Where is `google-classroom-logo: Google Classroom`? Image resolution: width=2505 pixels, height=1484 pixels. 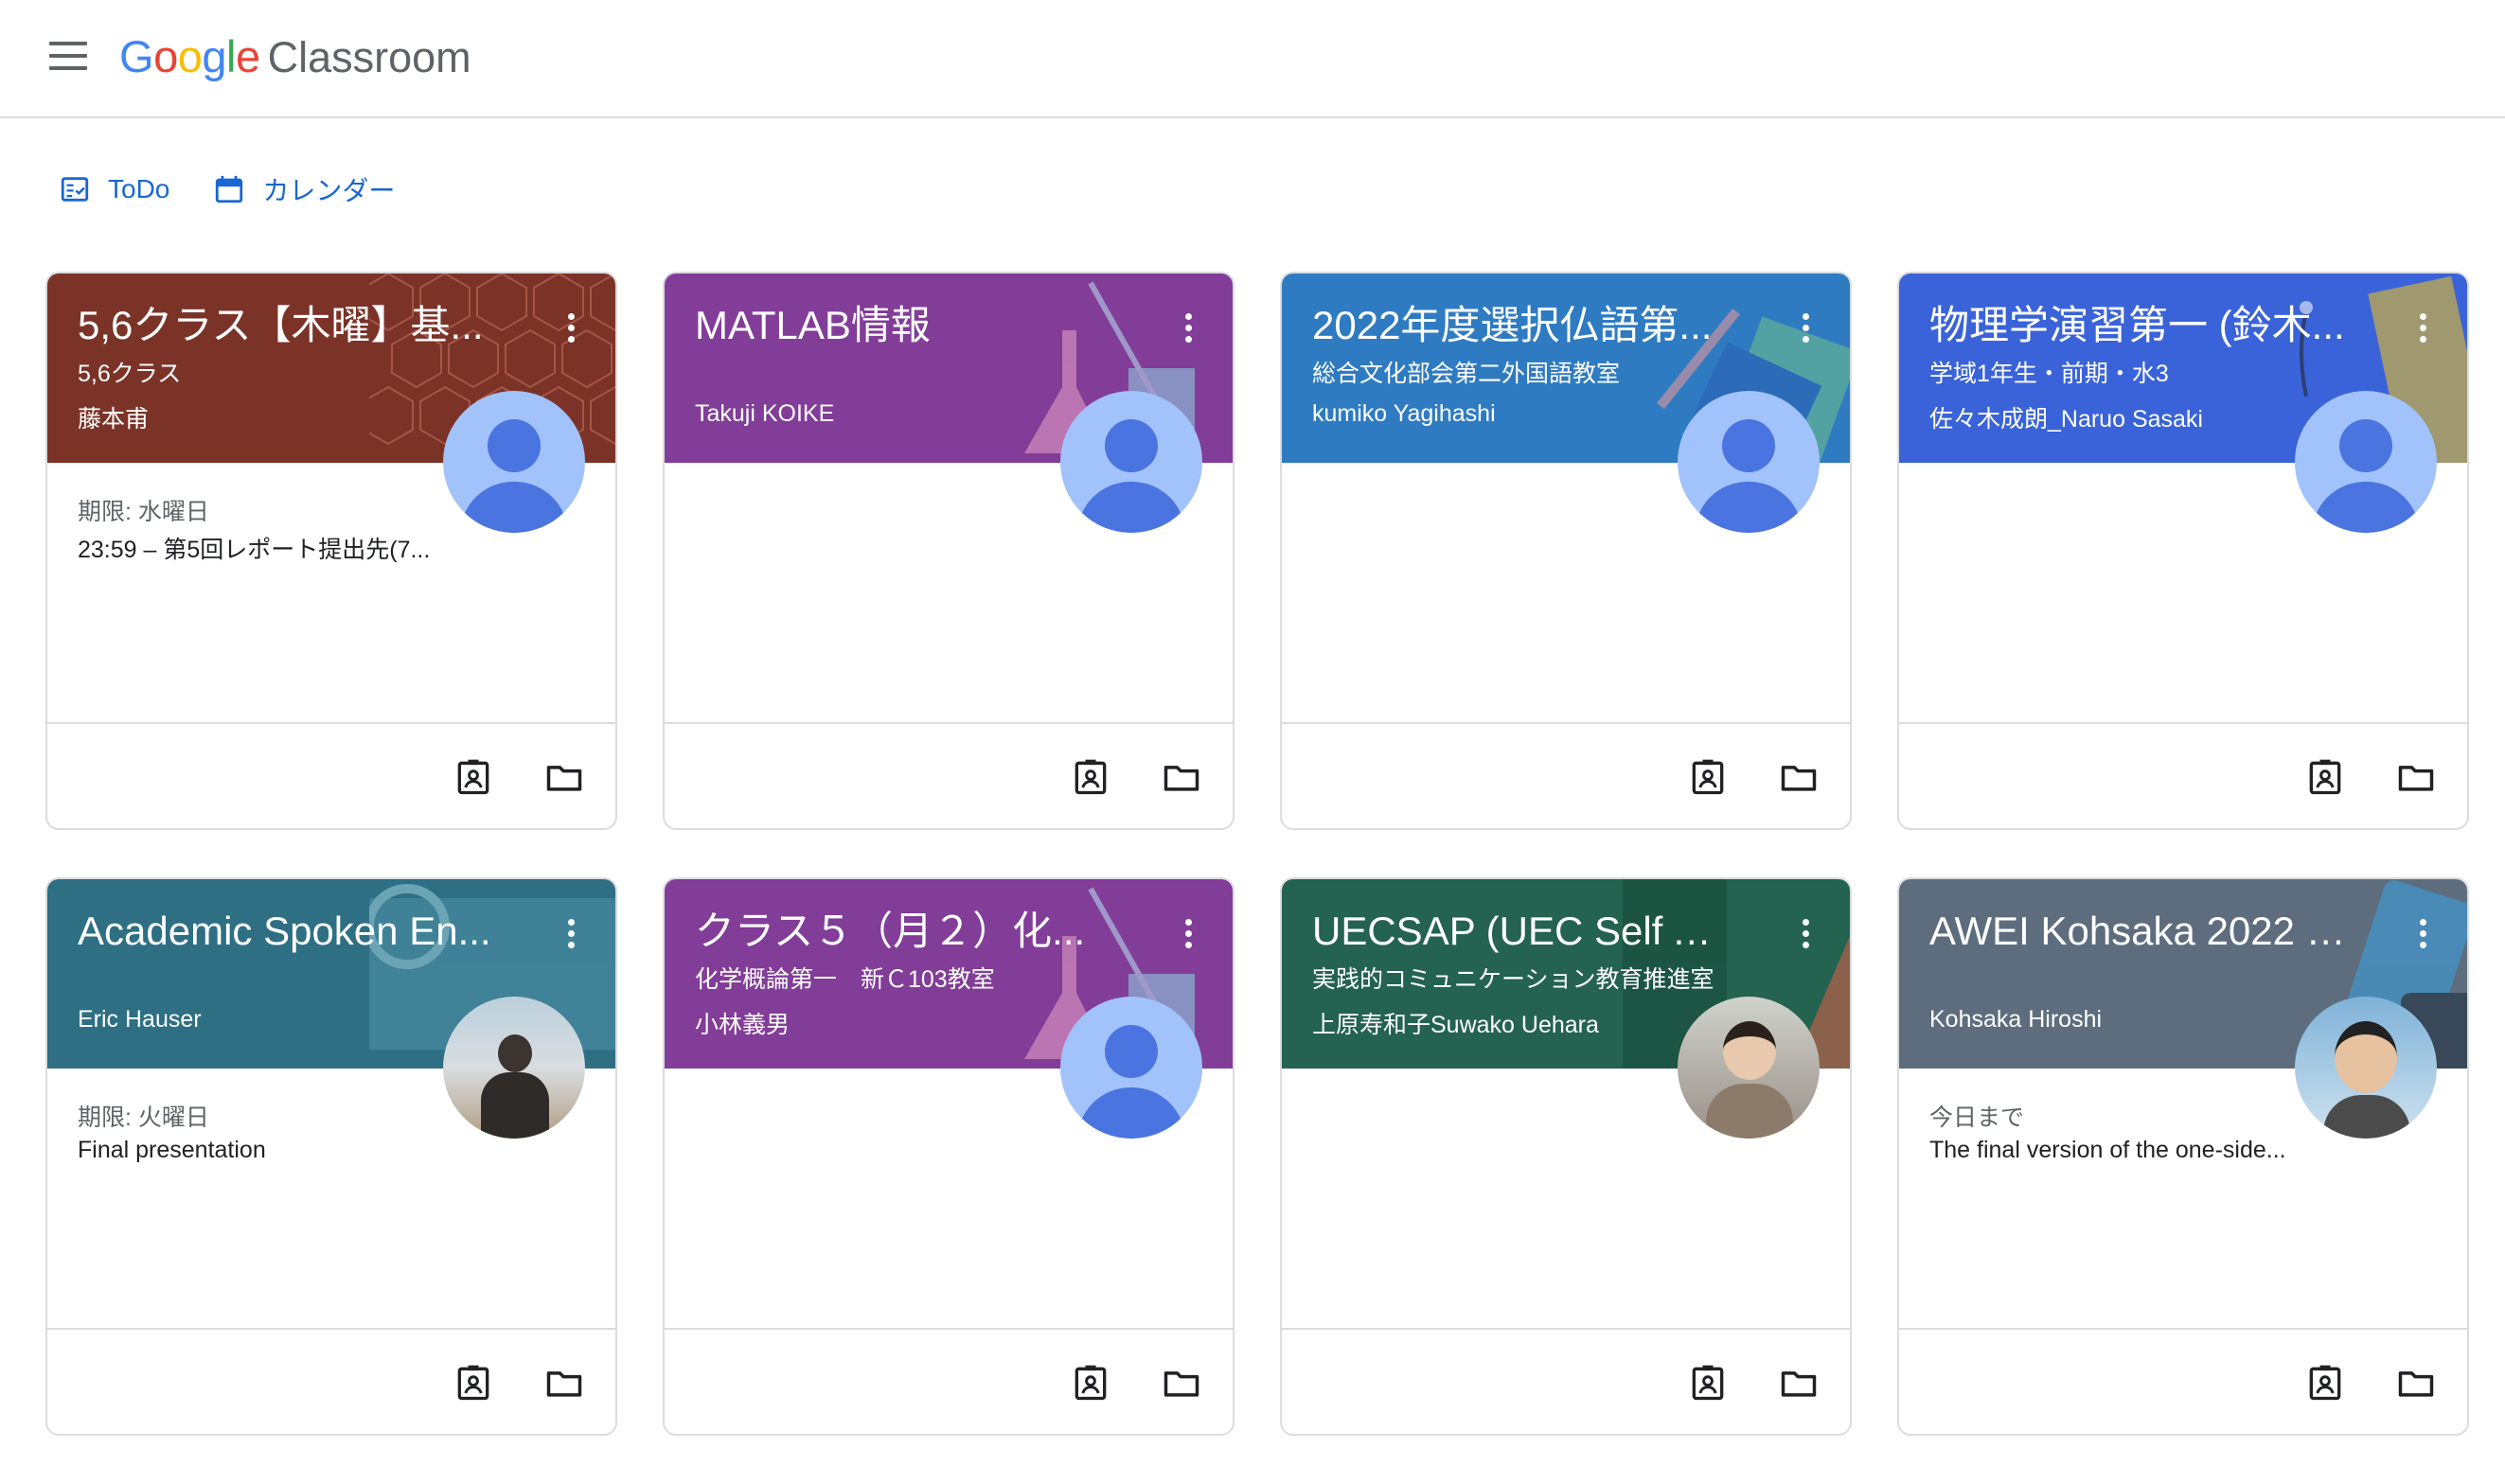
google-classroom-logo: Google Classroom is located at coordinates (295, 58).